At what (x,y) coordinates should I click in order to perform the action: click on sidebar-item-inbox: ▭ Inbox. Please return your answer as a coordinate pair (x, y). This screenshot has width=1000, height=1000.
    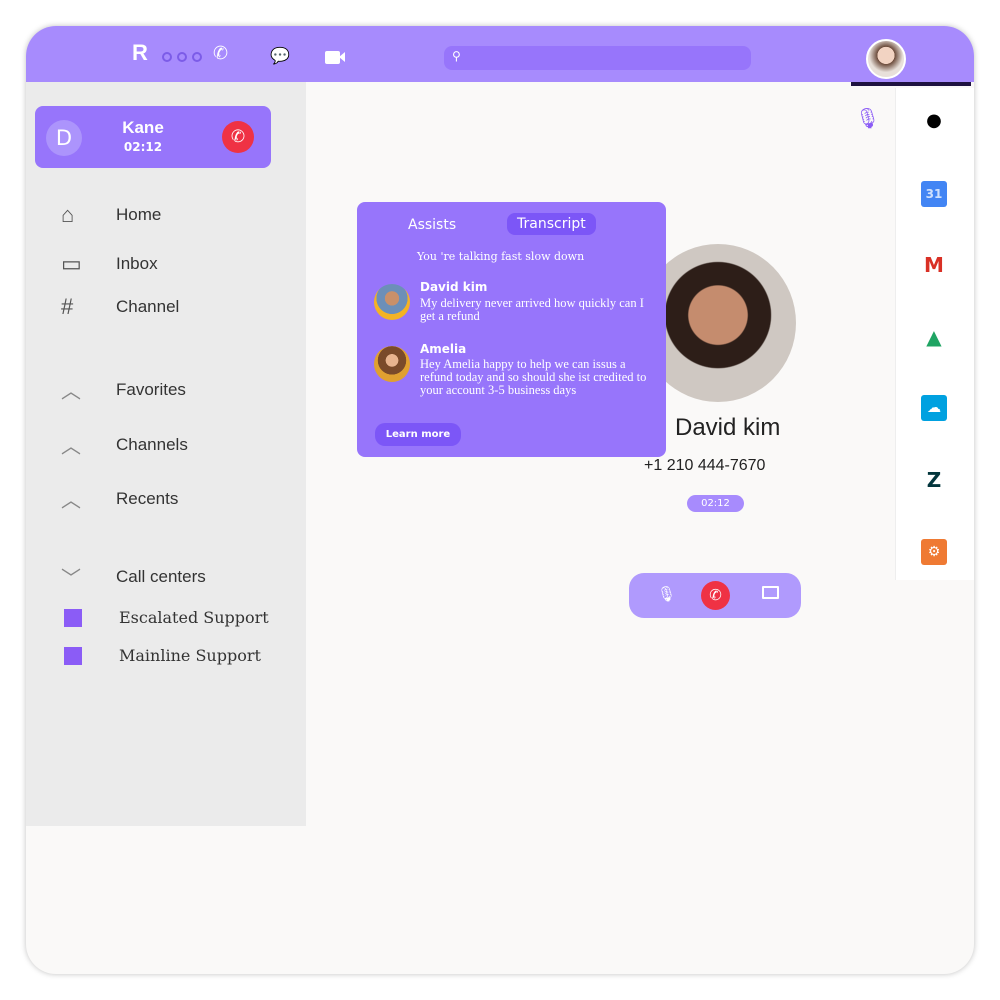
    Looking at the image, I should click on (109, 264).